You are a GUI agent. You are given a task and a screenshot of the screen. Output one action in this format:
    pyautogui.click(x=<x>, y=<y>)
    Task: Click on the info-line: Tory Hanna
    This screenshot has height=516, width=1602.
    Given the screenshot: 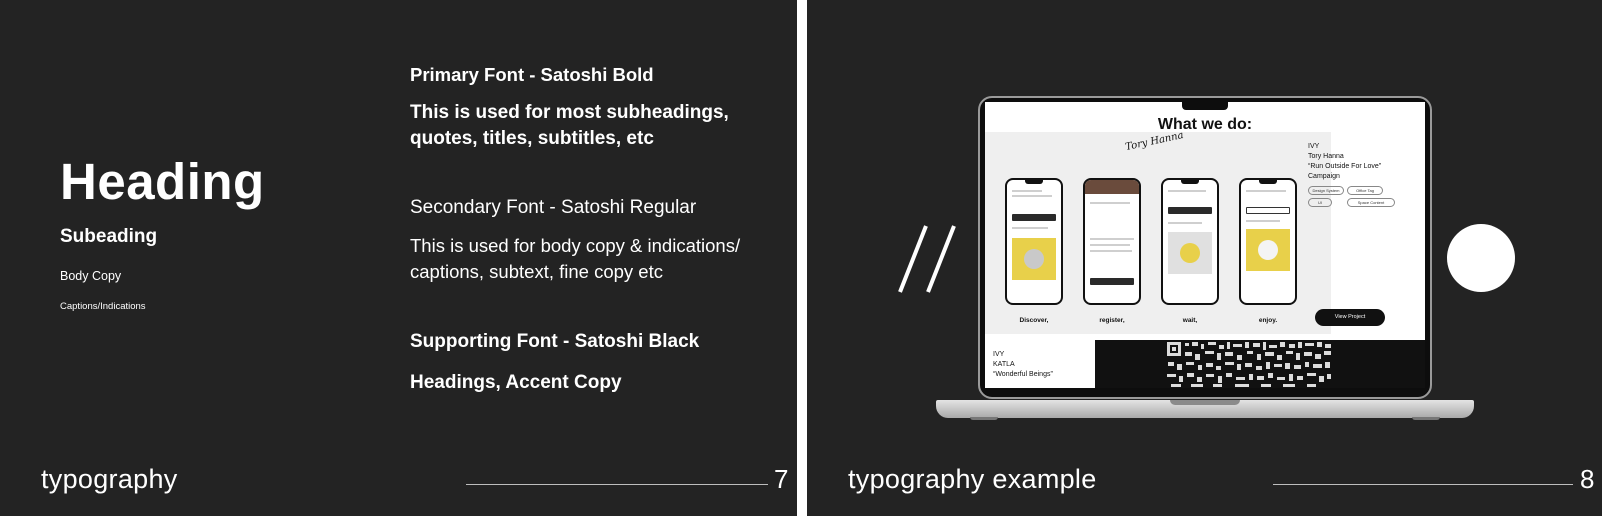 What is the action you would take?
    pyautogui.click(x=1326, y=156)
    